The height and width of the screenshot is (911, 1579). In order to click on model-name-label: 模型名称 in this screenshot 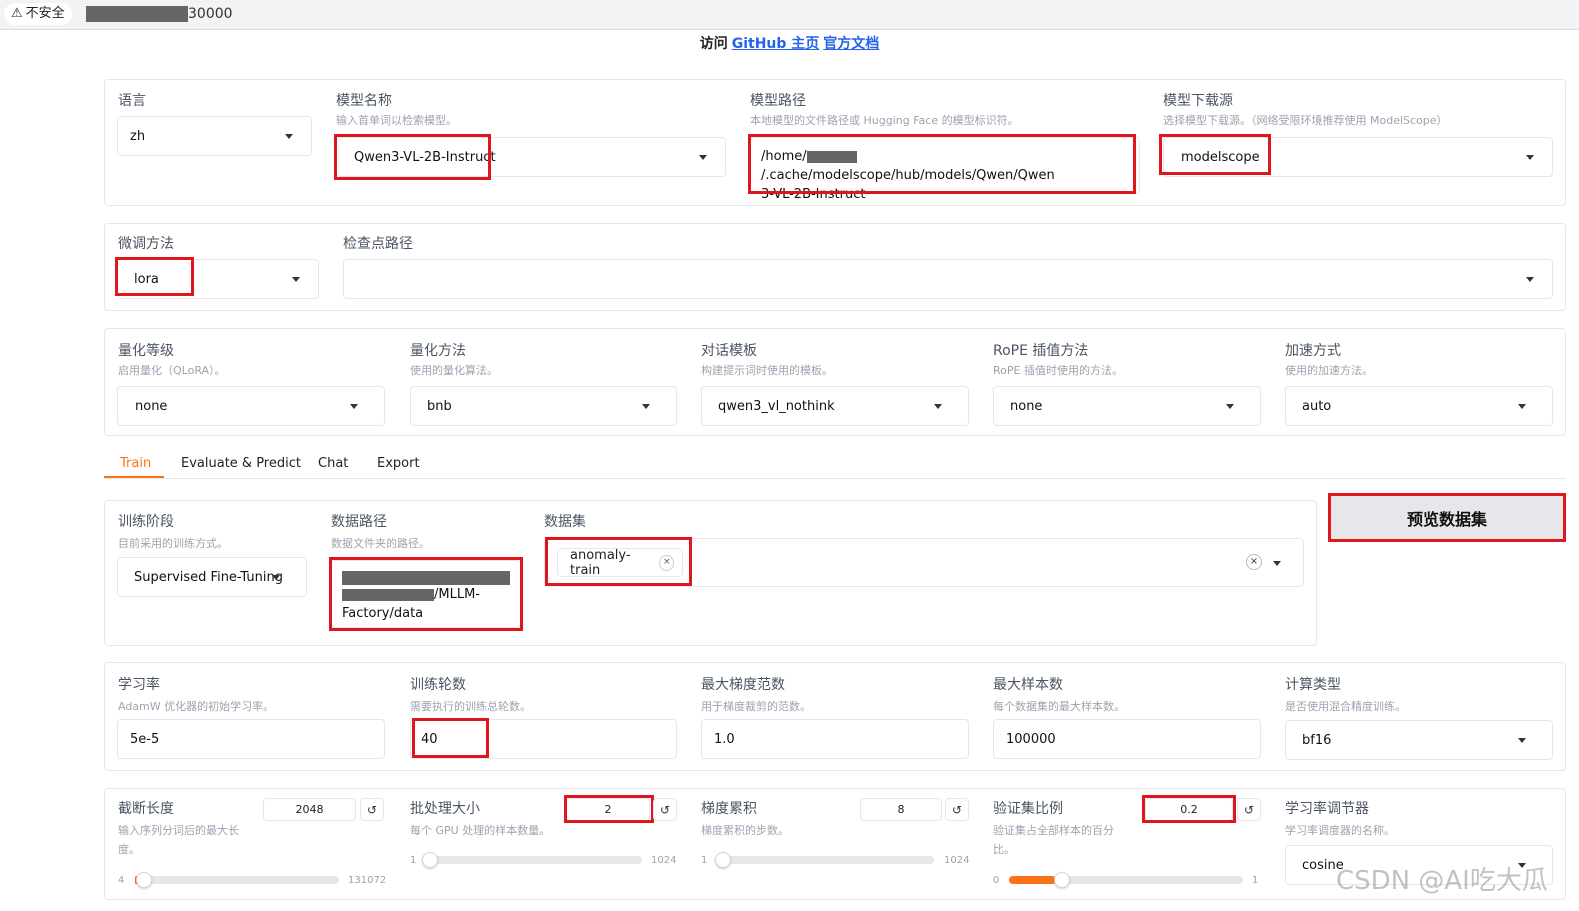, I will do `click(364, 101)`.